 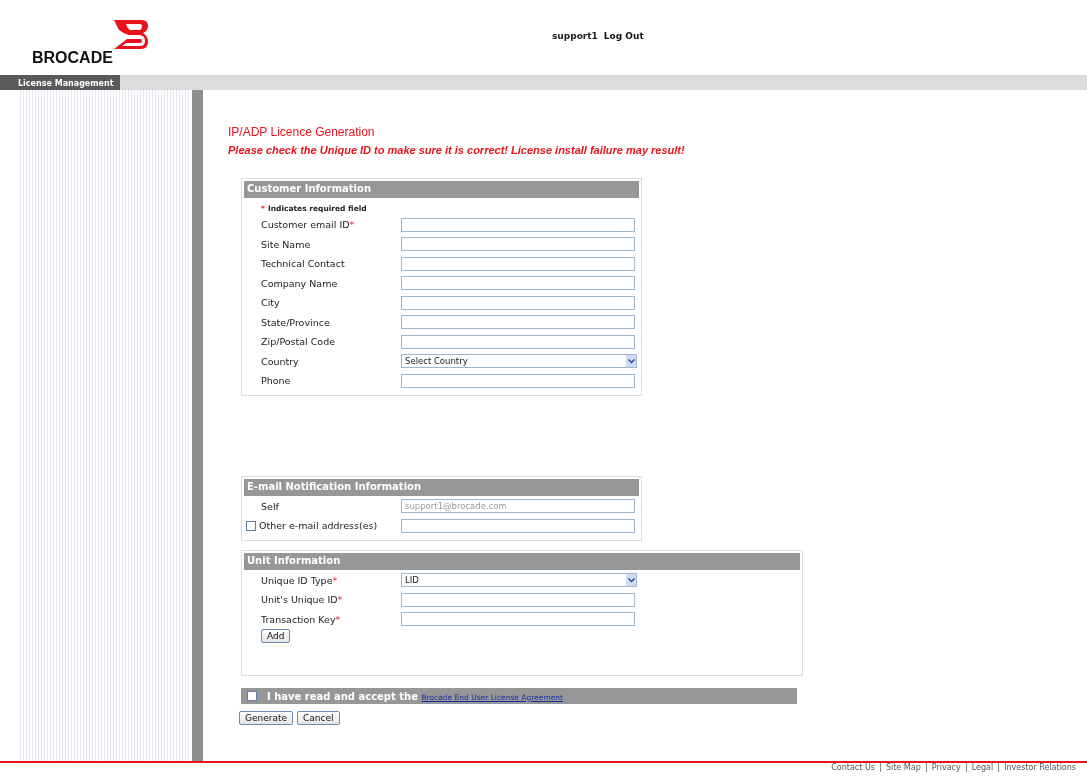 I want to click on logo-icon, so click(x=132, y=34).